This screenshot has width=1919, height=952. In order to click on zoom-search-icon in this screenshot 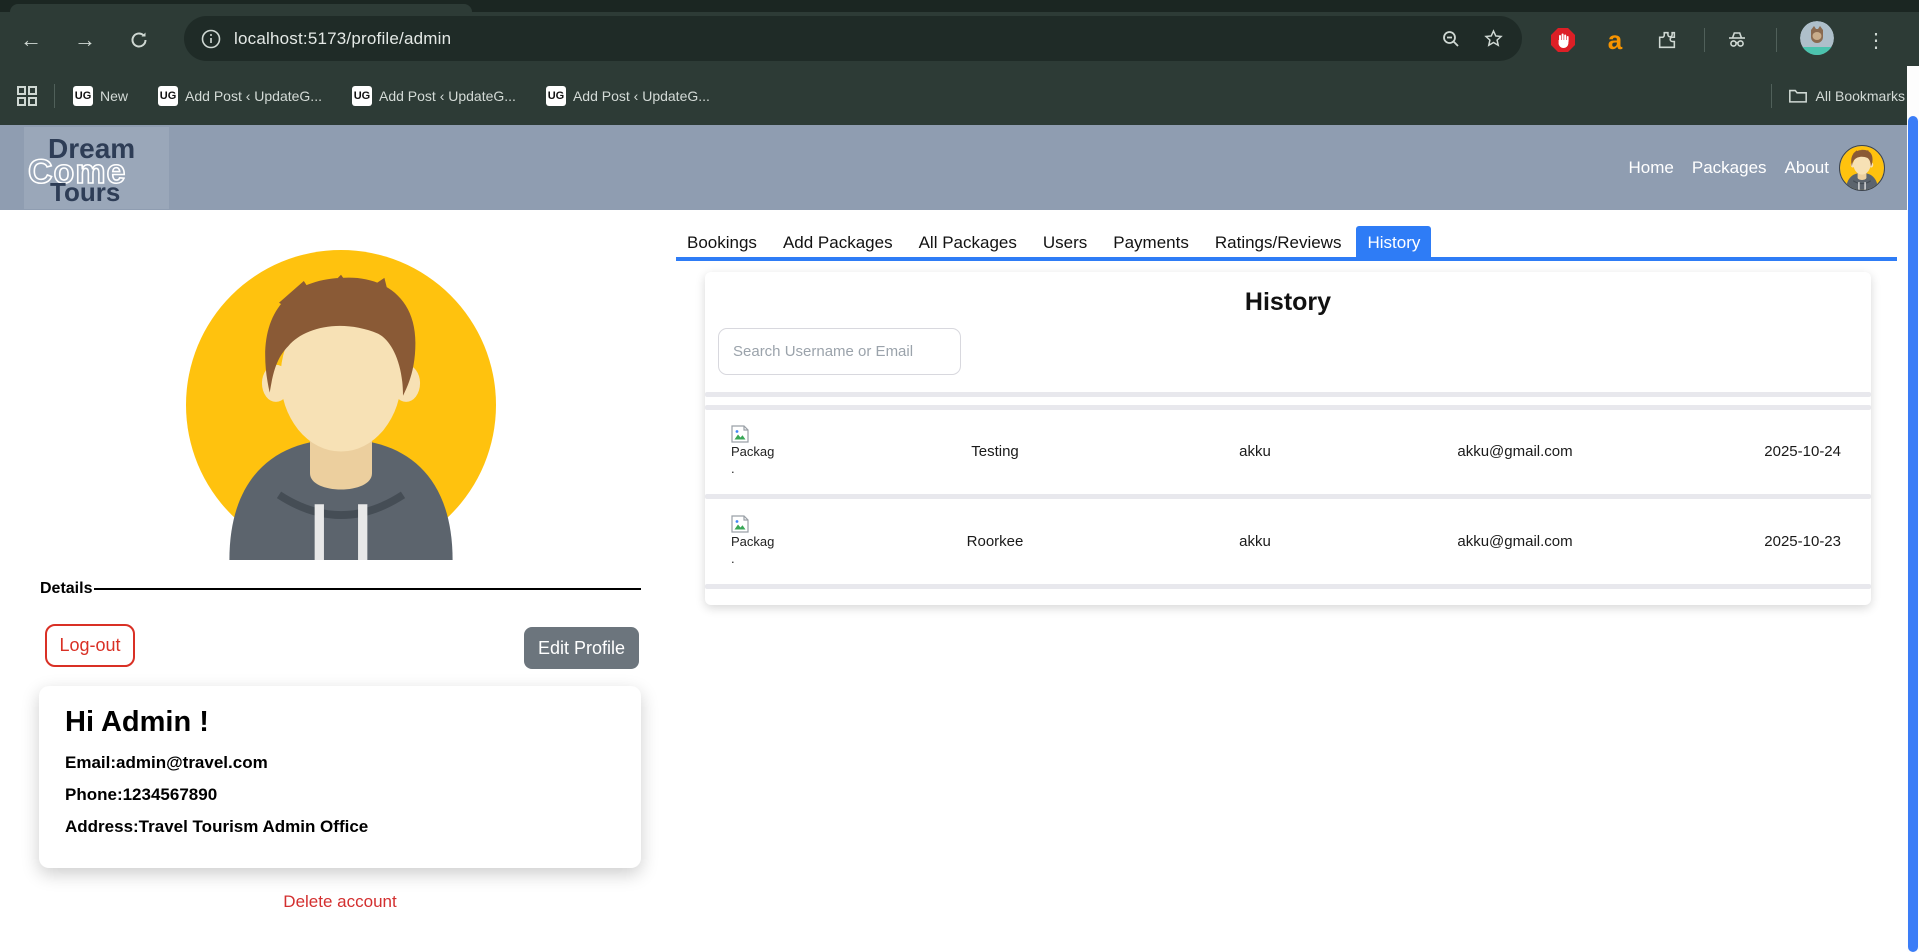, I will do `click(1451, 39)`.